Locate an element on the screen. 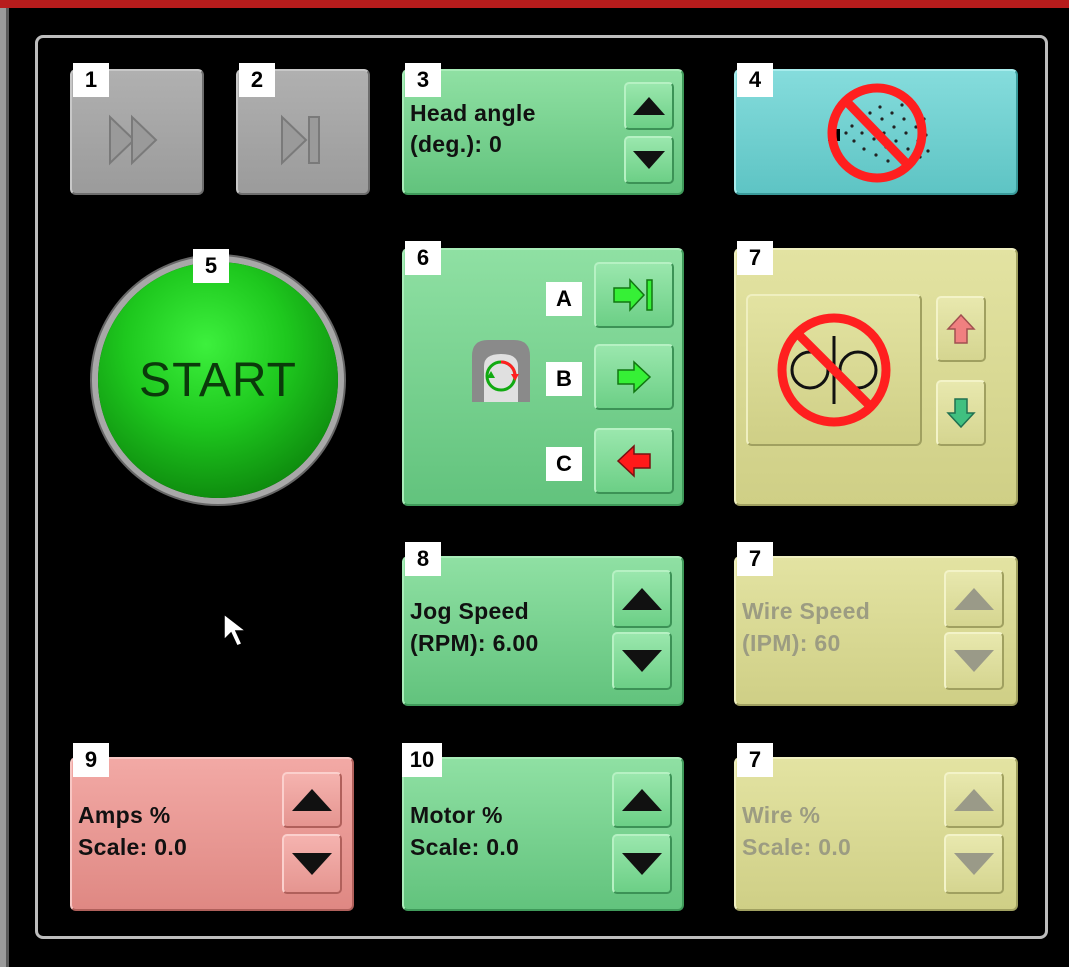  arrow-up-icon is located at coordinates (961, 328).